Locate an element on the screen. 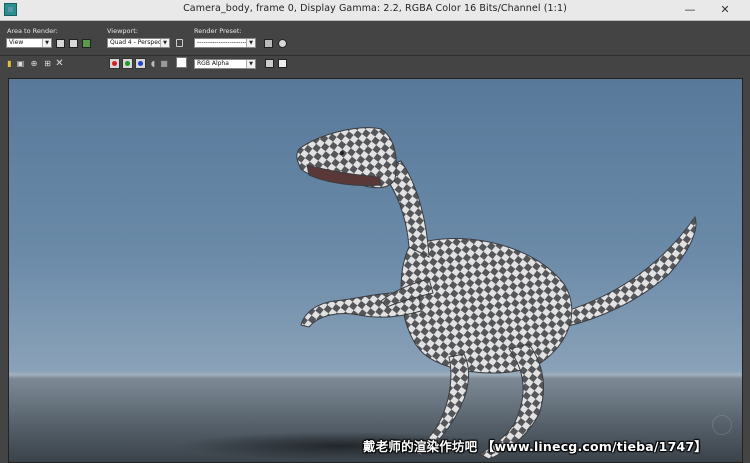  print-icon: ⊞ is located at coordinates (47, 64).